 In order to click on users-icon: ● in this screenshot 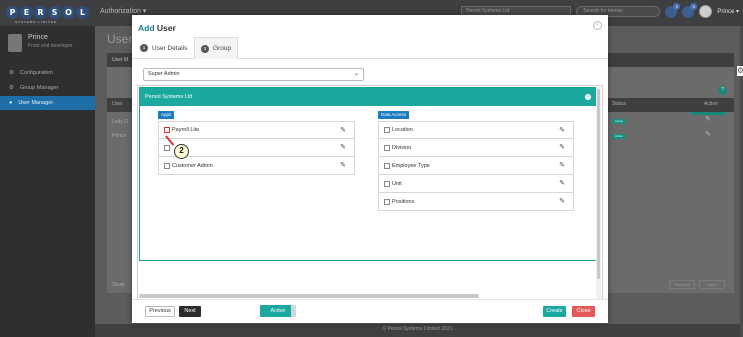, I will do `click(11, 103)`.